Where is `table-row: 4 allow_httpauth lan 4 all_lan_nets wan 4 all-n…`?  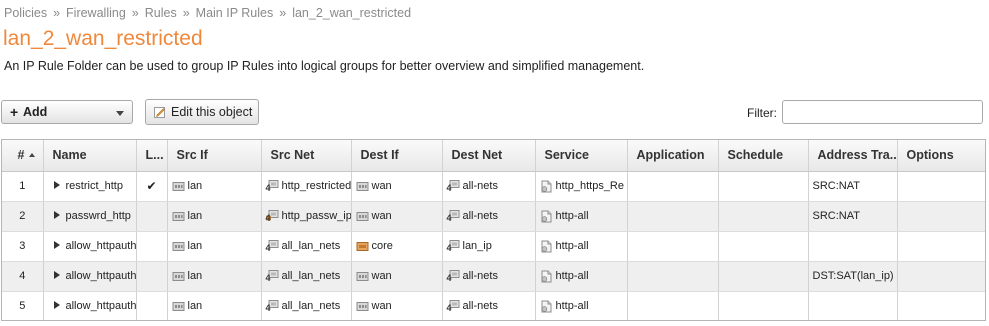
table-row: 4 allow_httpauth lan 4 all_lan_nets wan 4 all-n… is located at coordinates (493, 276).